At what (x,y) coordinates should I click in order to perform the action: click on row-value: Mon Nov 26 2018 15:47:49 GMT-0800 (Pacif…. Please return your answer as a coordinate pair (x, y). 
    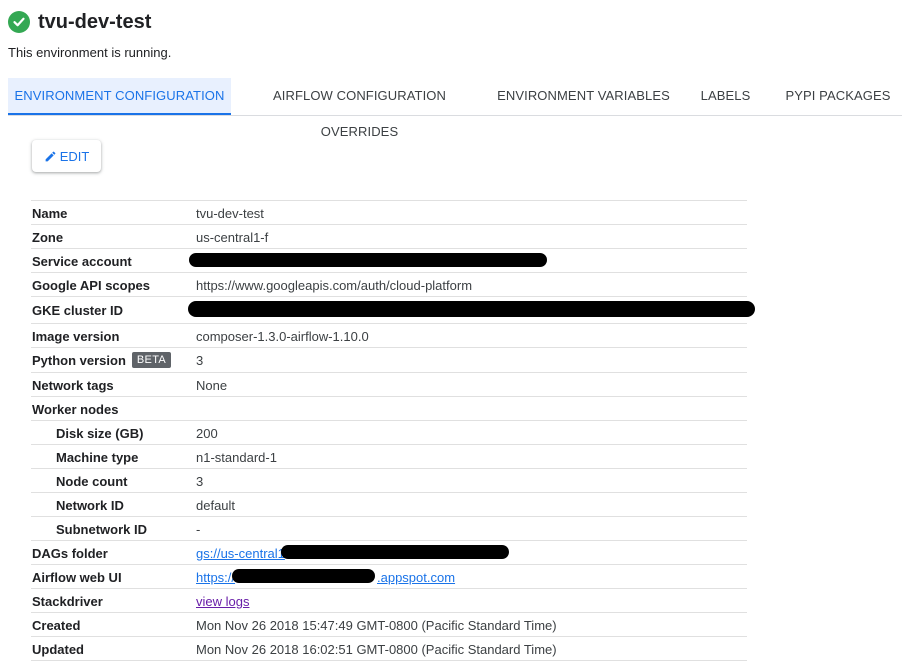
    Looking at the image, I should click on (376, 625).